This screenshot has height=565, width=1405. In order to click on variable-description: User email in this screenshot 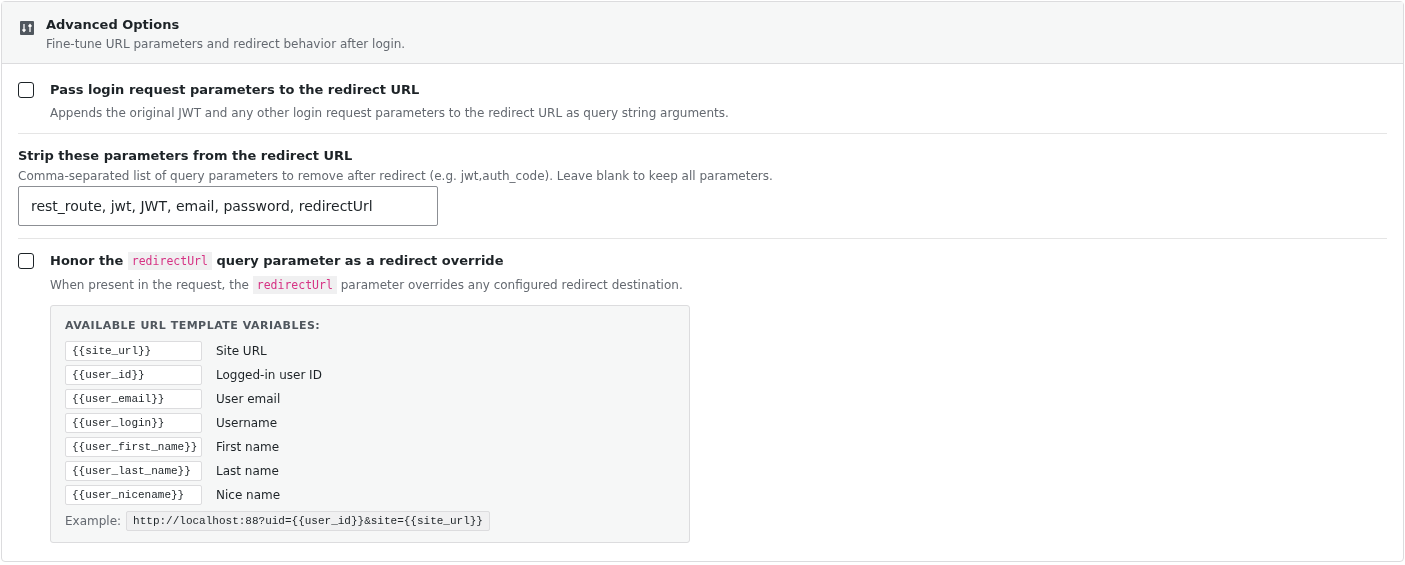, I will do `click(249, 399)`.